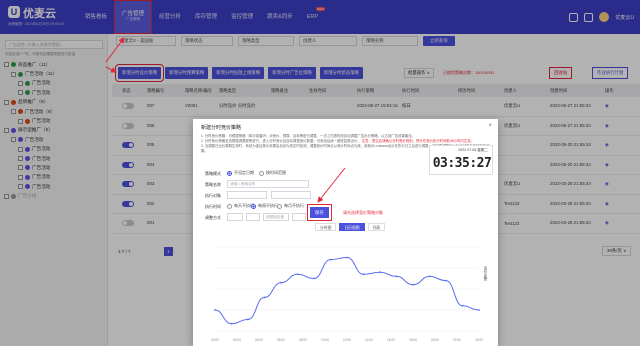  I want to click on time-option-1: 每天不执行, so click(240, 206).